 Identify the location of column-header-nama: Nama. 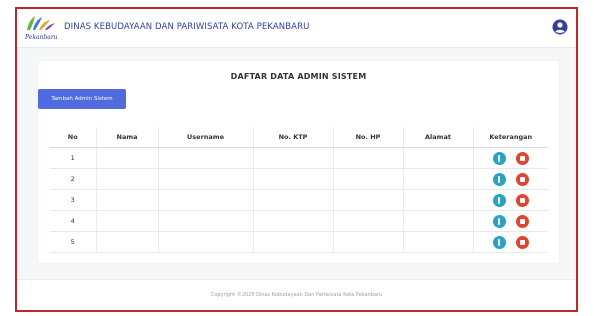
(126, 137).